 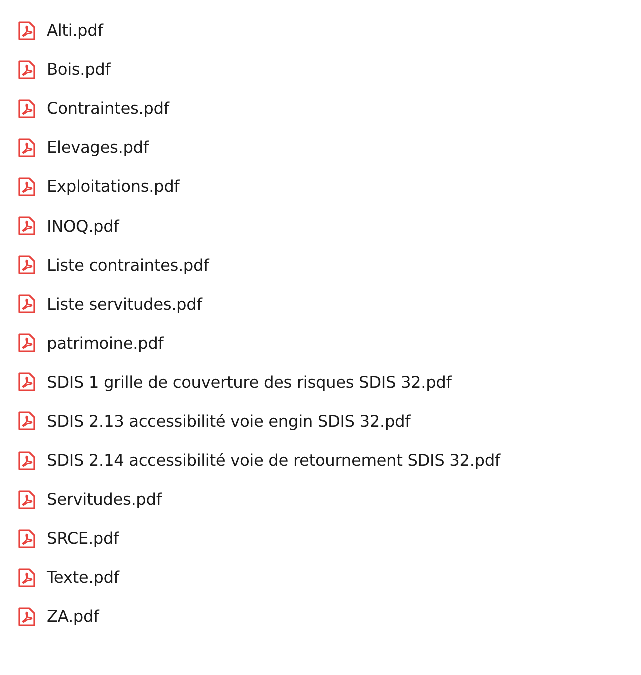 I want to click on file-name: Servitudes.pdf, so click(x=104, y=500).